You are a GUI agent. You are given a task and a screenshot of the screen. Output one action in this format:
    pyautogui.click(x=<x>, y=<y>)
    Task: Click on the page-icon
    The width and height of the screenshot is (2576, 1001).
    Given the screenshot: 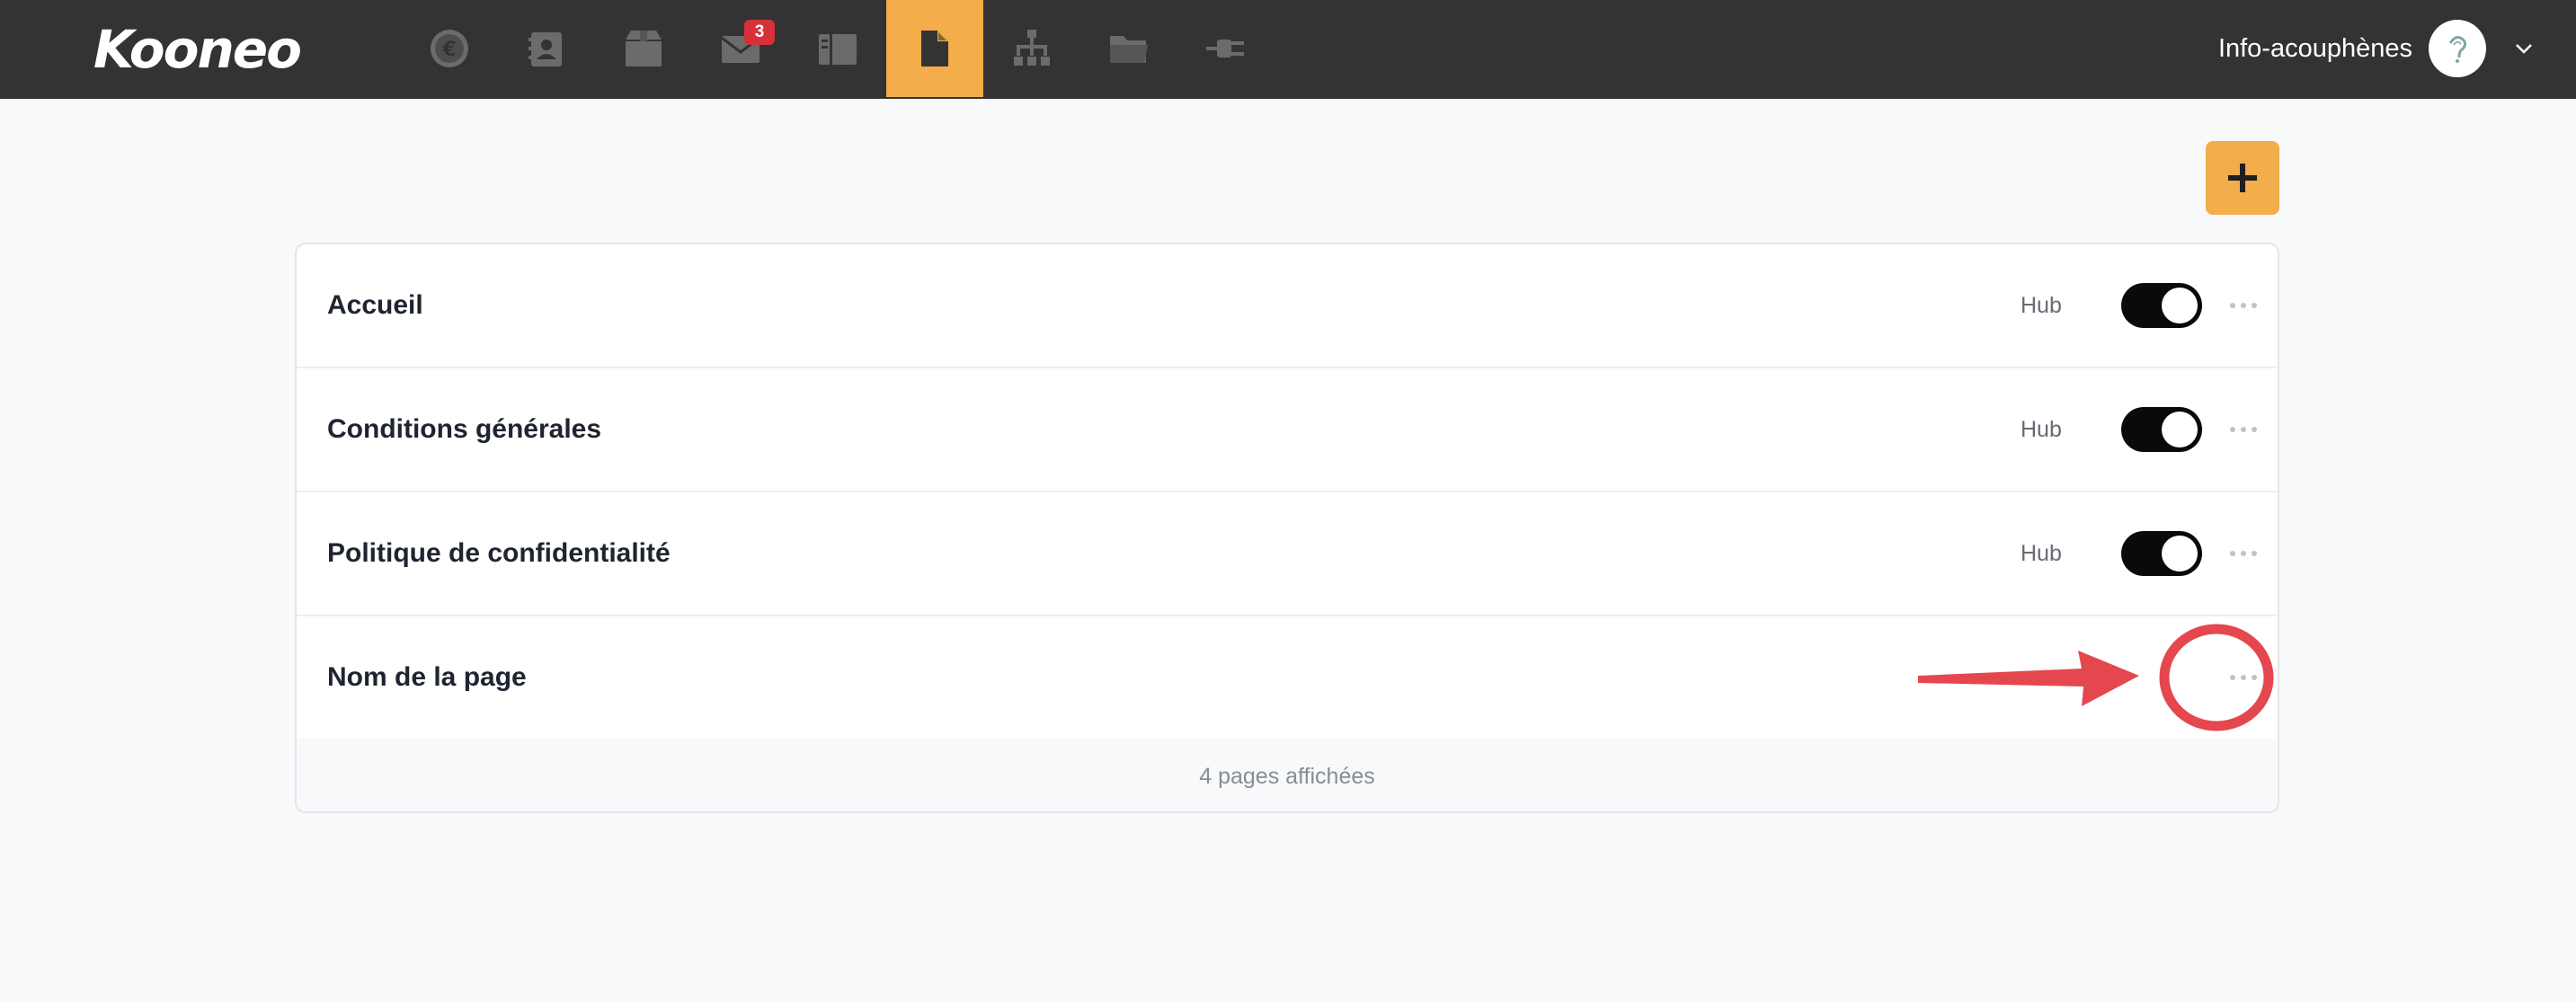 What is the action you would take?
    pyautogui.click(x=934, y=48)
    